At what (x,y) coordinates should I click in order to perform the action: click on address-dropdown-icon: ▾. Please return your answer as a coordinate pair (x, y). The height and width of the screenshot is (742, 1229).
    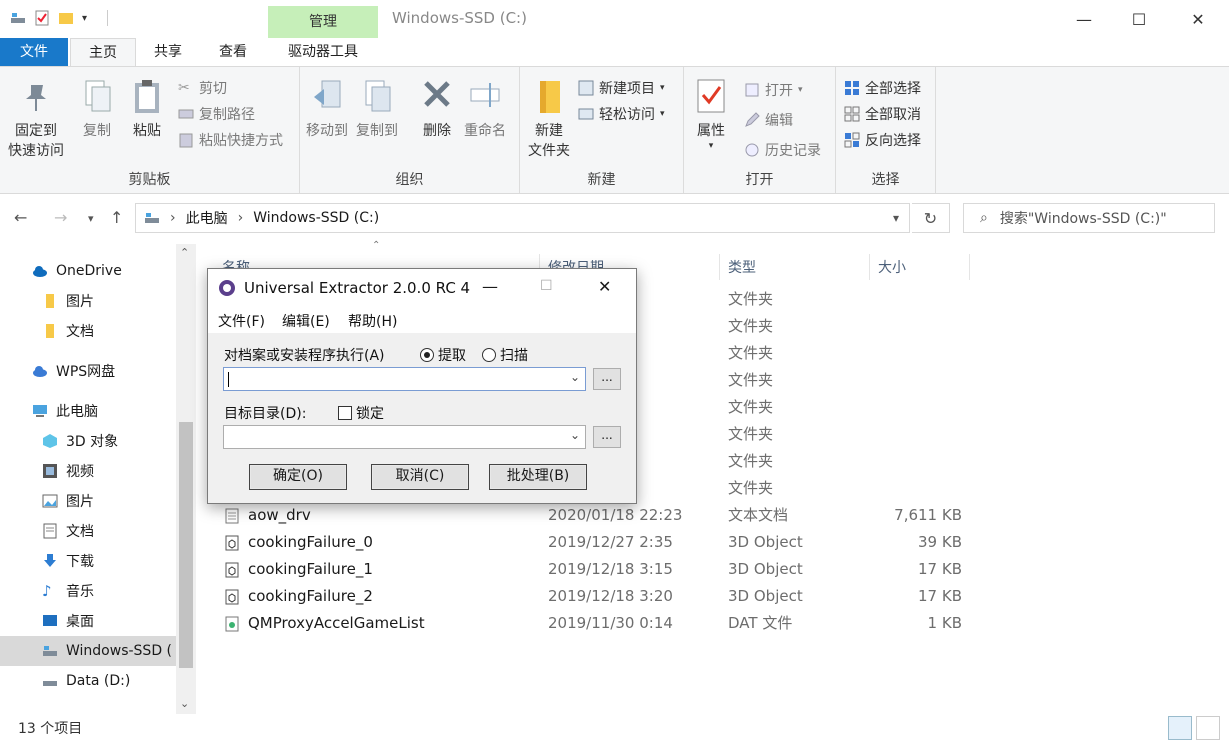
    Looking at the image, I should click on (896, 218).